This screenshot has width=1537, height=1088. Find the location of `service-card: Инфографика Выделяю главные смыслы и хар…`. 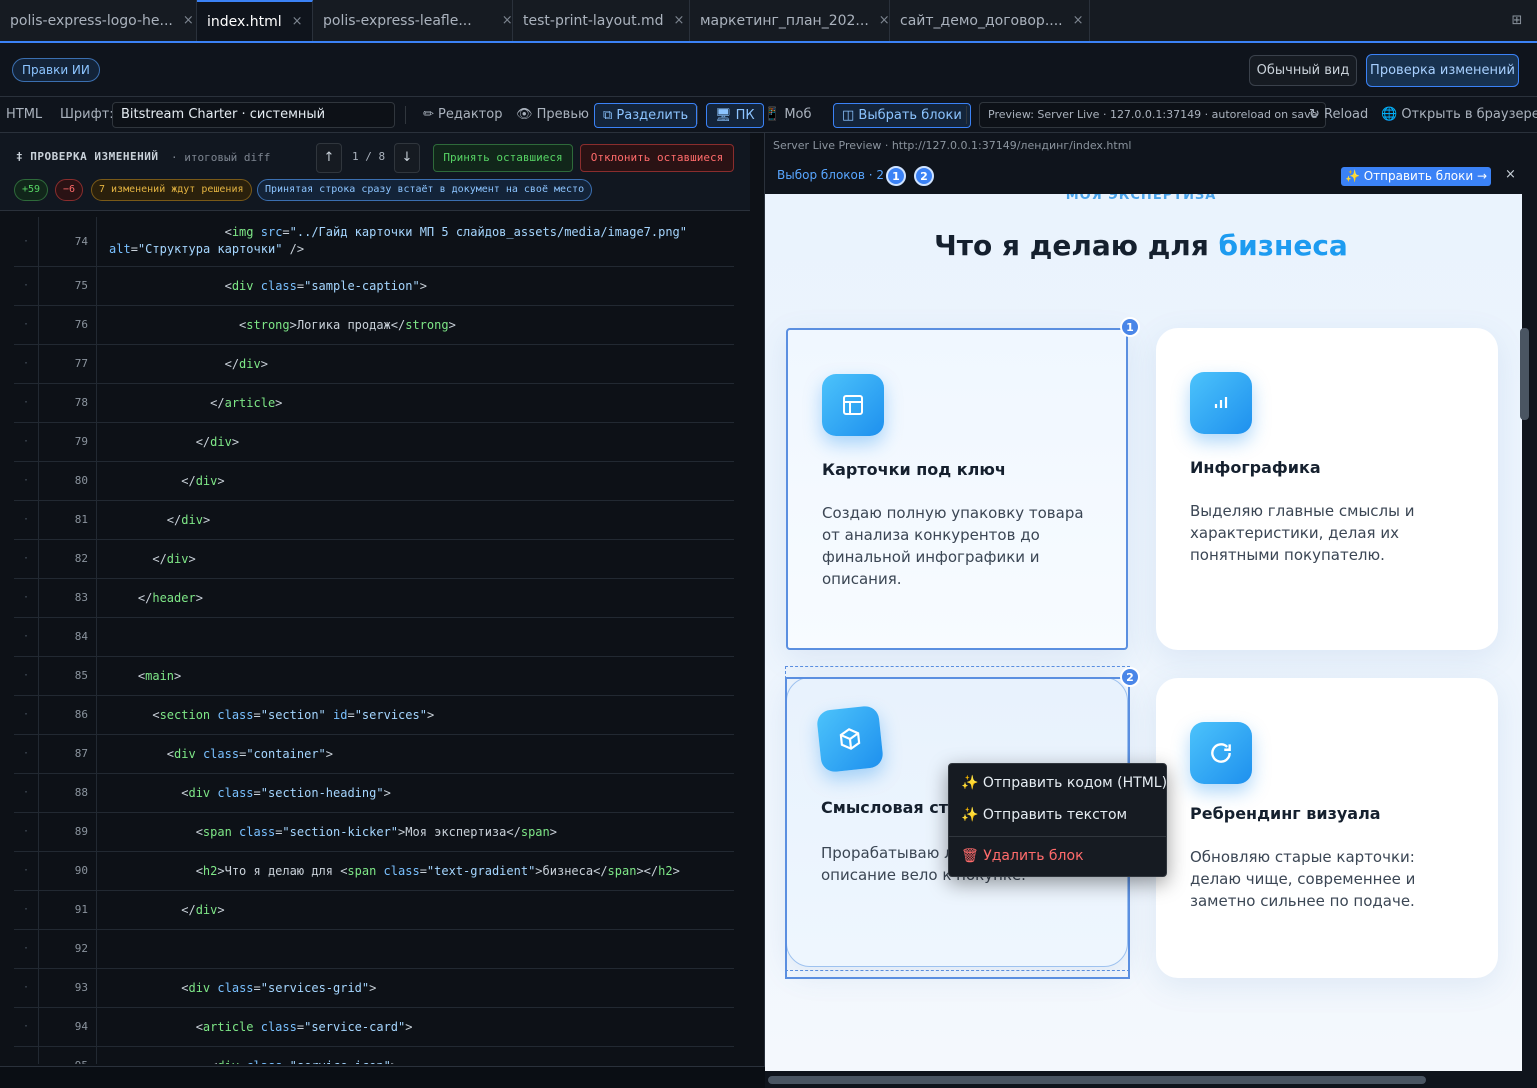

service-card: Инфографика Выделяю главные смыслы и хар… is located at coordinates (1327, 489).